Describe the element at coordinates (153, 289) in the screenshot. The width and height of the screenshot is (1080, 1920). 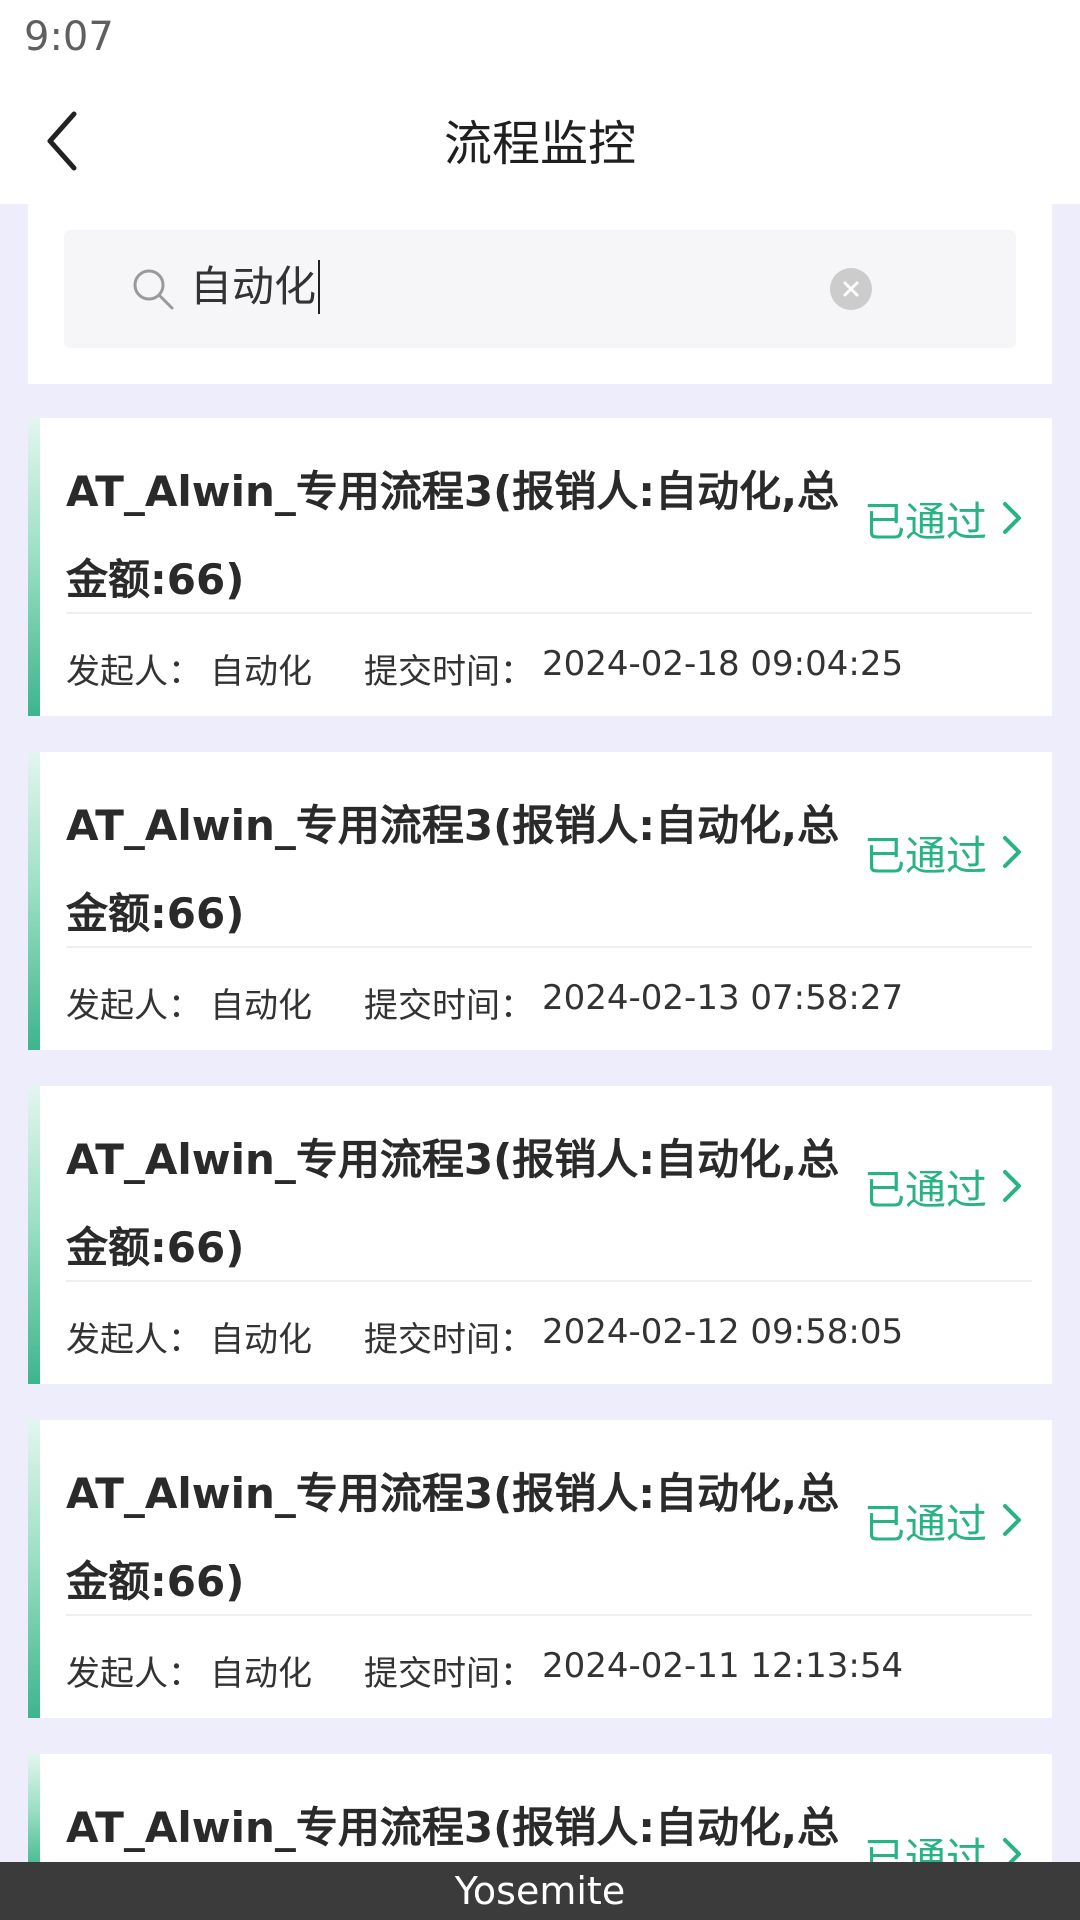
I see `search-icon` at that location.